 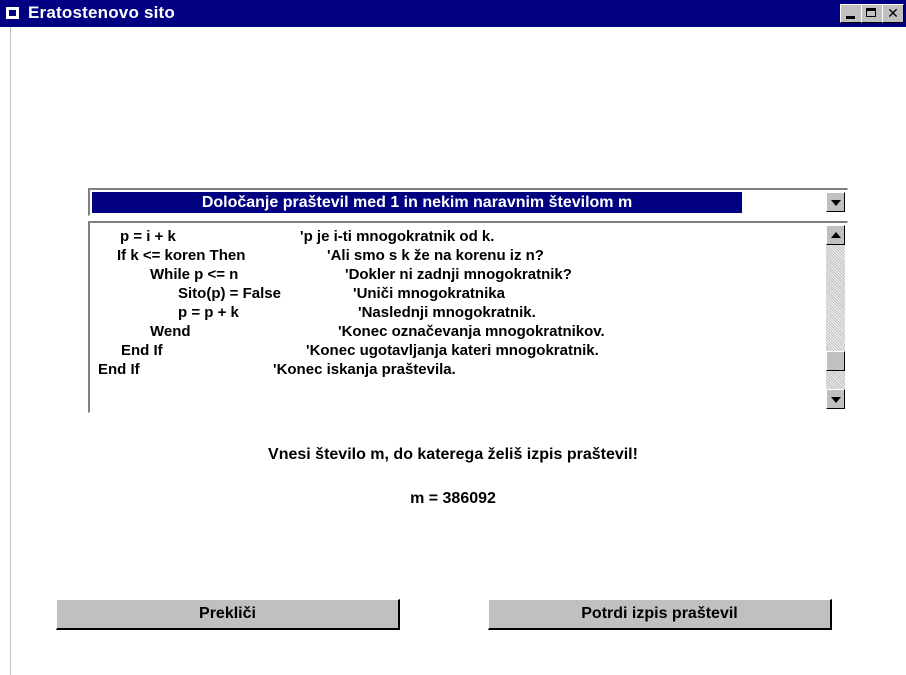 I want to click on code-comment: 'Konec označevanja mnogokratnikov., so click(x=471, y=331).